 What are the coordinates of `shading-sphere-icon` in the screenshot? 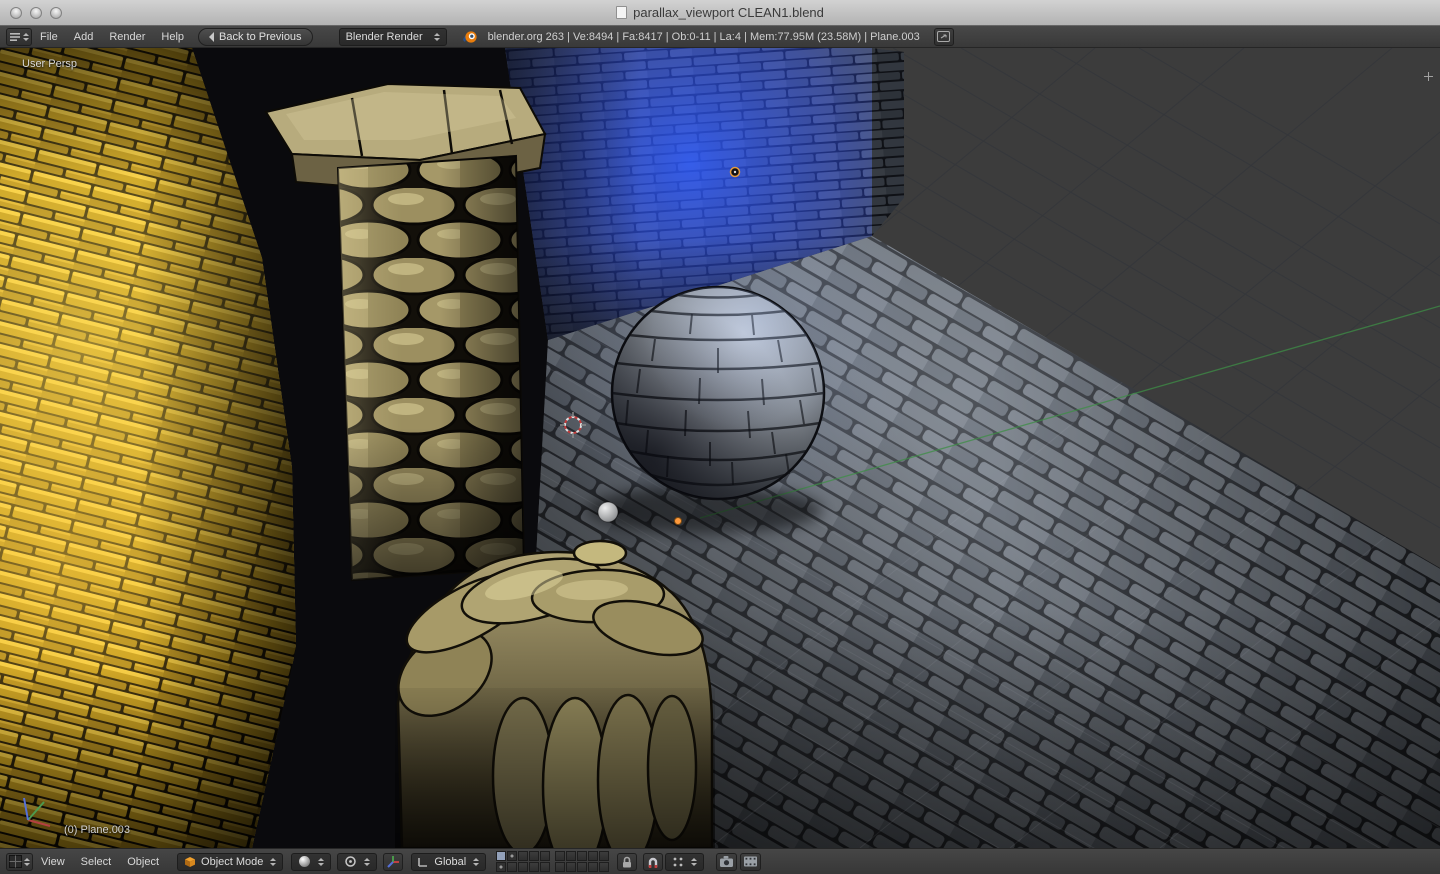 It's located at (305, 861).